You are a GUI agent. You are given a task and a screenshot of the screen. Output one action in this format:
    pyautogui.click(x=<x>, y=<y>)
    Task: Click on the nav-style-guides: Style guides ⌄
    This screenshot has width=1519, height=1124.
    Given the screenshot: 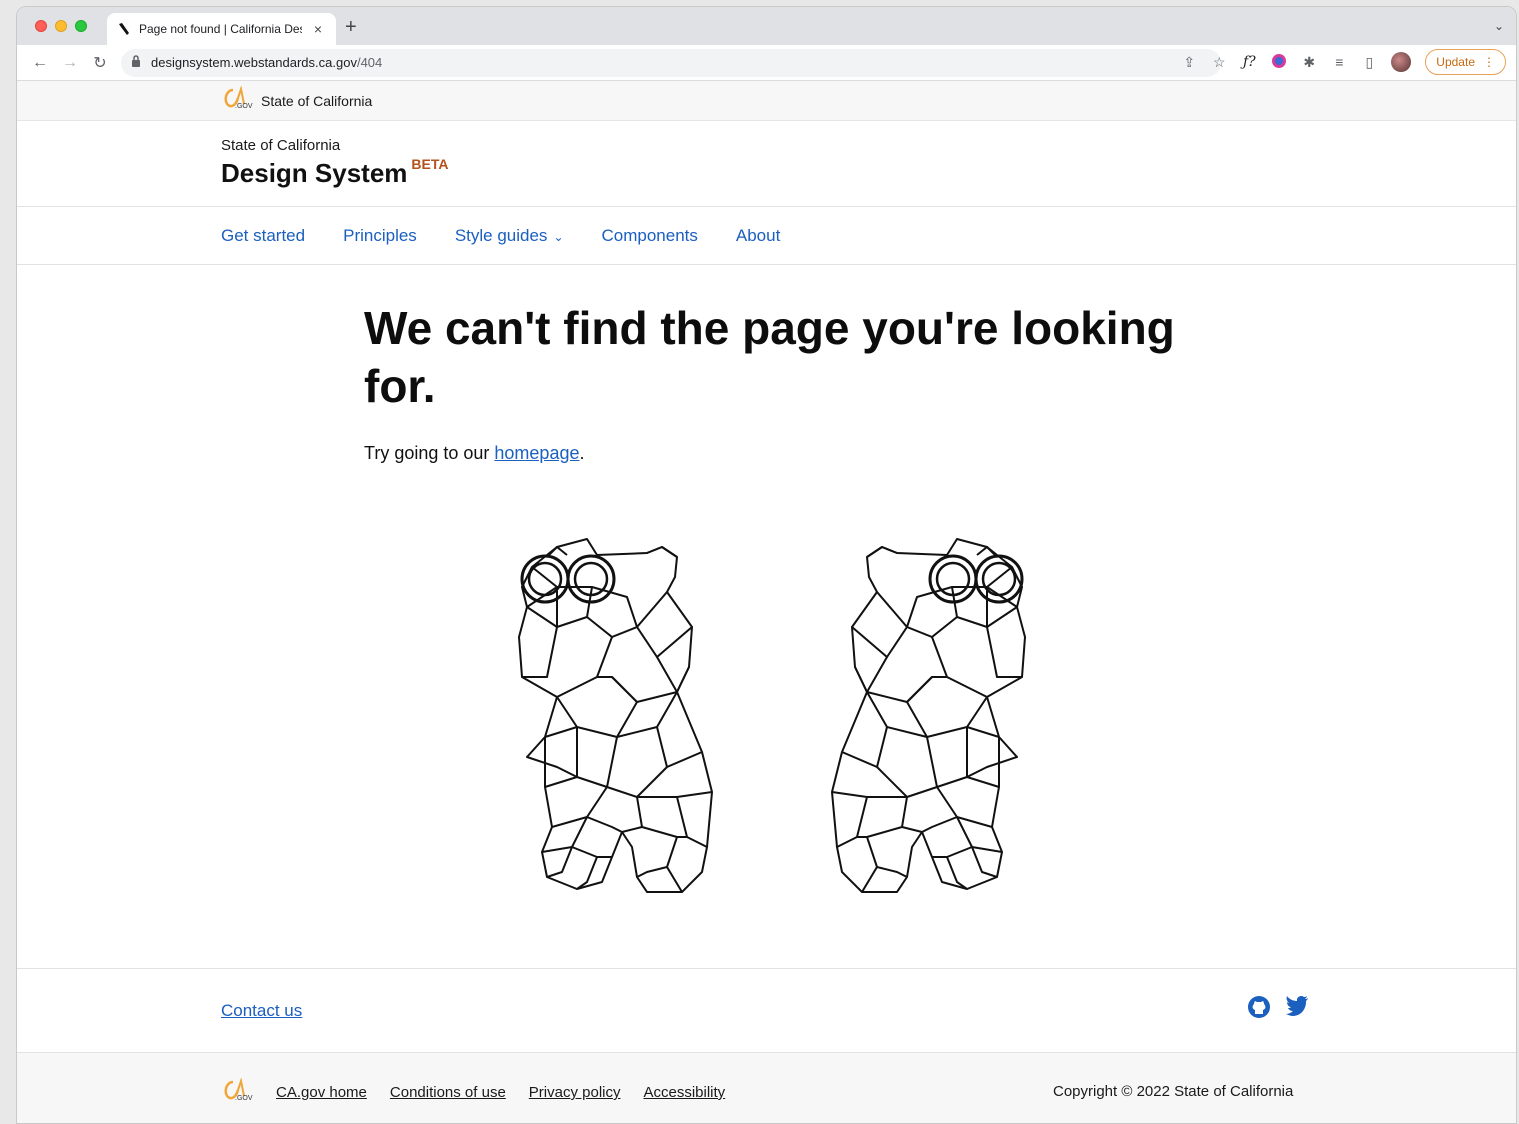 What is the action you would take?
    pyautogui.click(x=509, y=236)
    